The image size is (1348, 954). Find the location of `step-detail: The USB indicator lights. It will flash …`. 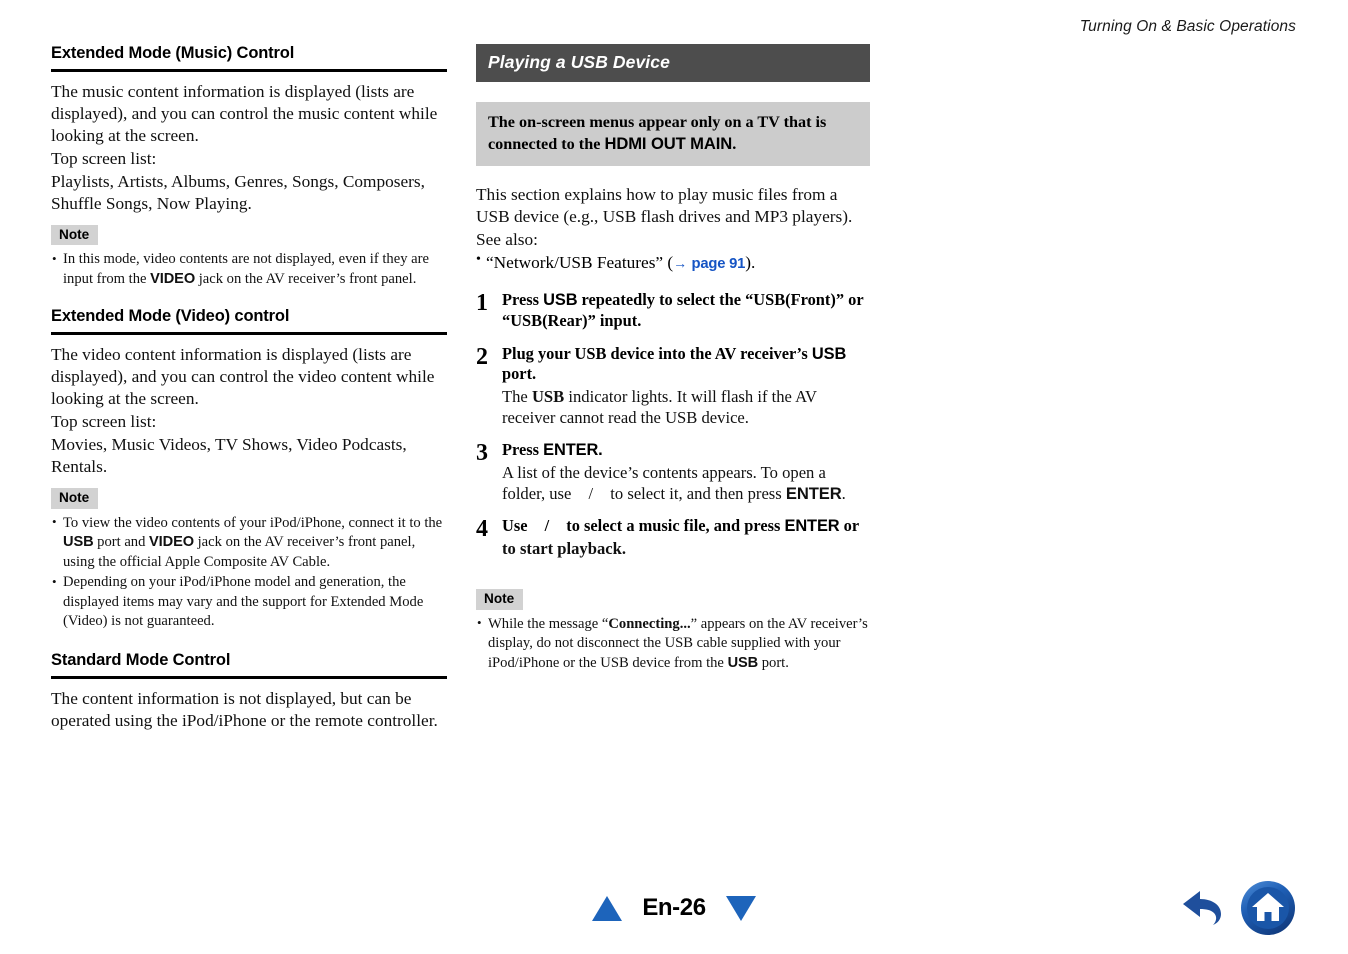

step-detail: The USB indicator lights. It will flash … is located at coordinates (686, 407).